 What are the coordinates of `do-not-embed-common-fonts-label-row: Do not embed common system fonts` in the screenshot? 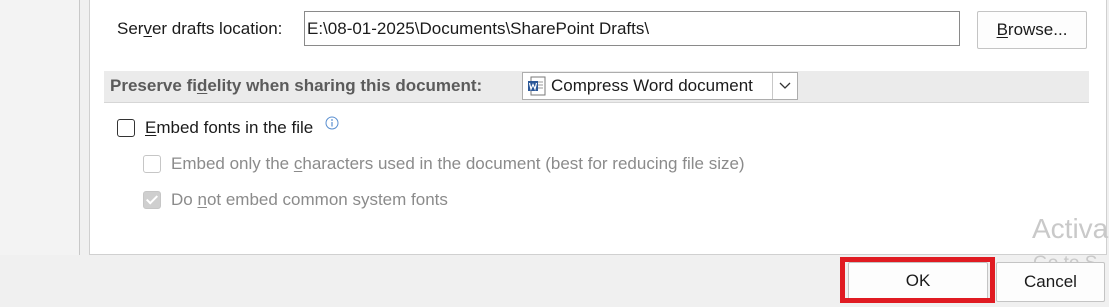 It's located at (309, 200).